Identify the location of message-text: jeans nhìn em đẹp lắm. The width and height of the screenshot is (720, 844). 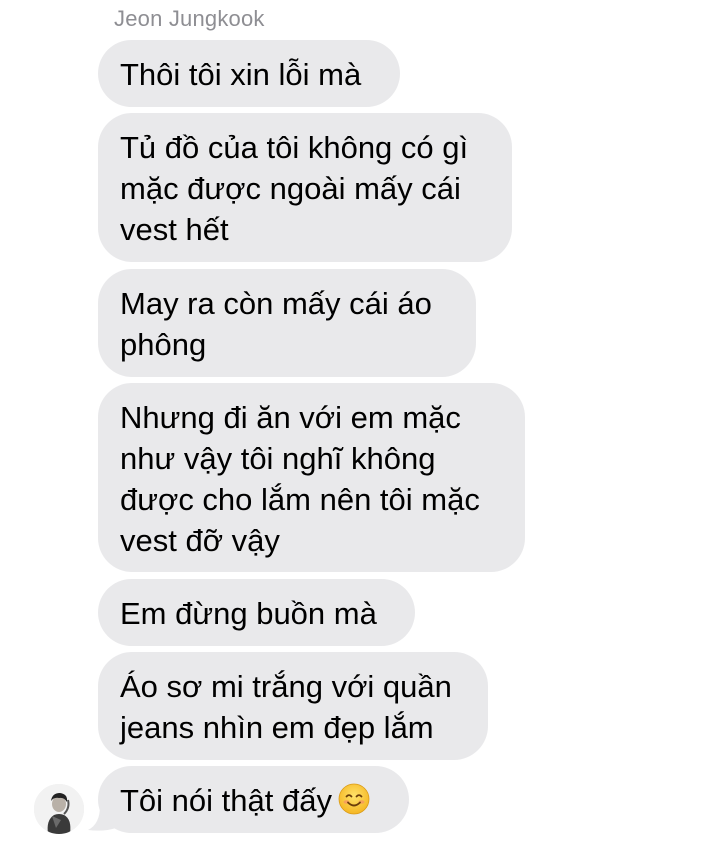
(277, 727).